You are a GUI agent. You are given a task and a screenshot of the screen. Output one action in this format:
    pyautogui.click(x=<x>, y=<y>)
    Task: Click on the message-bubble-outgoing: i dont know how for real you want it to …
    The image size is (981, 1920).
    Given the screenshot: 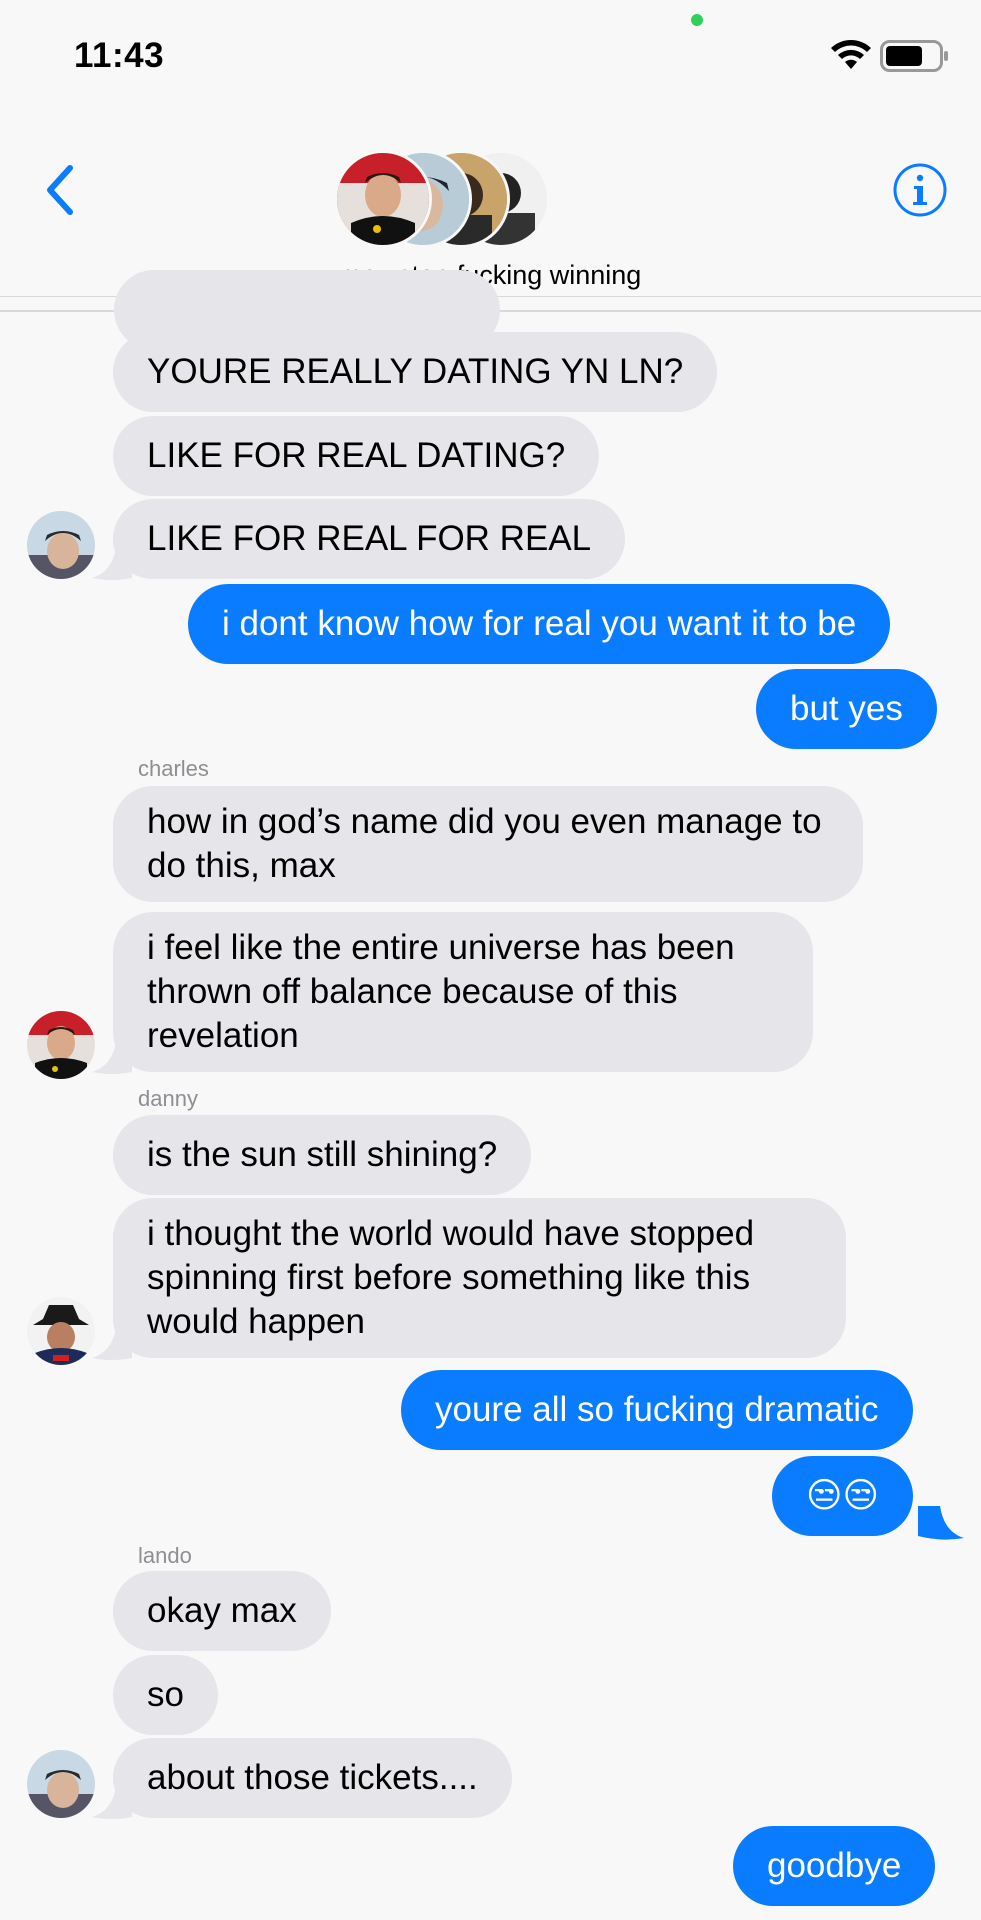 What is the action you would take?
    pyautogui.click(x=539, y=624)
    